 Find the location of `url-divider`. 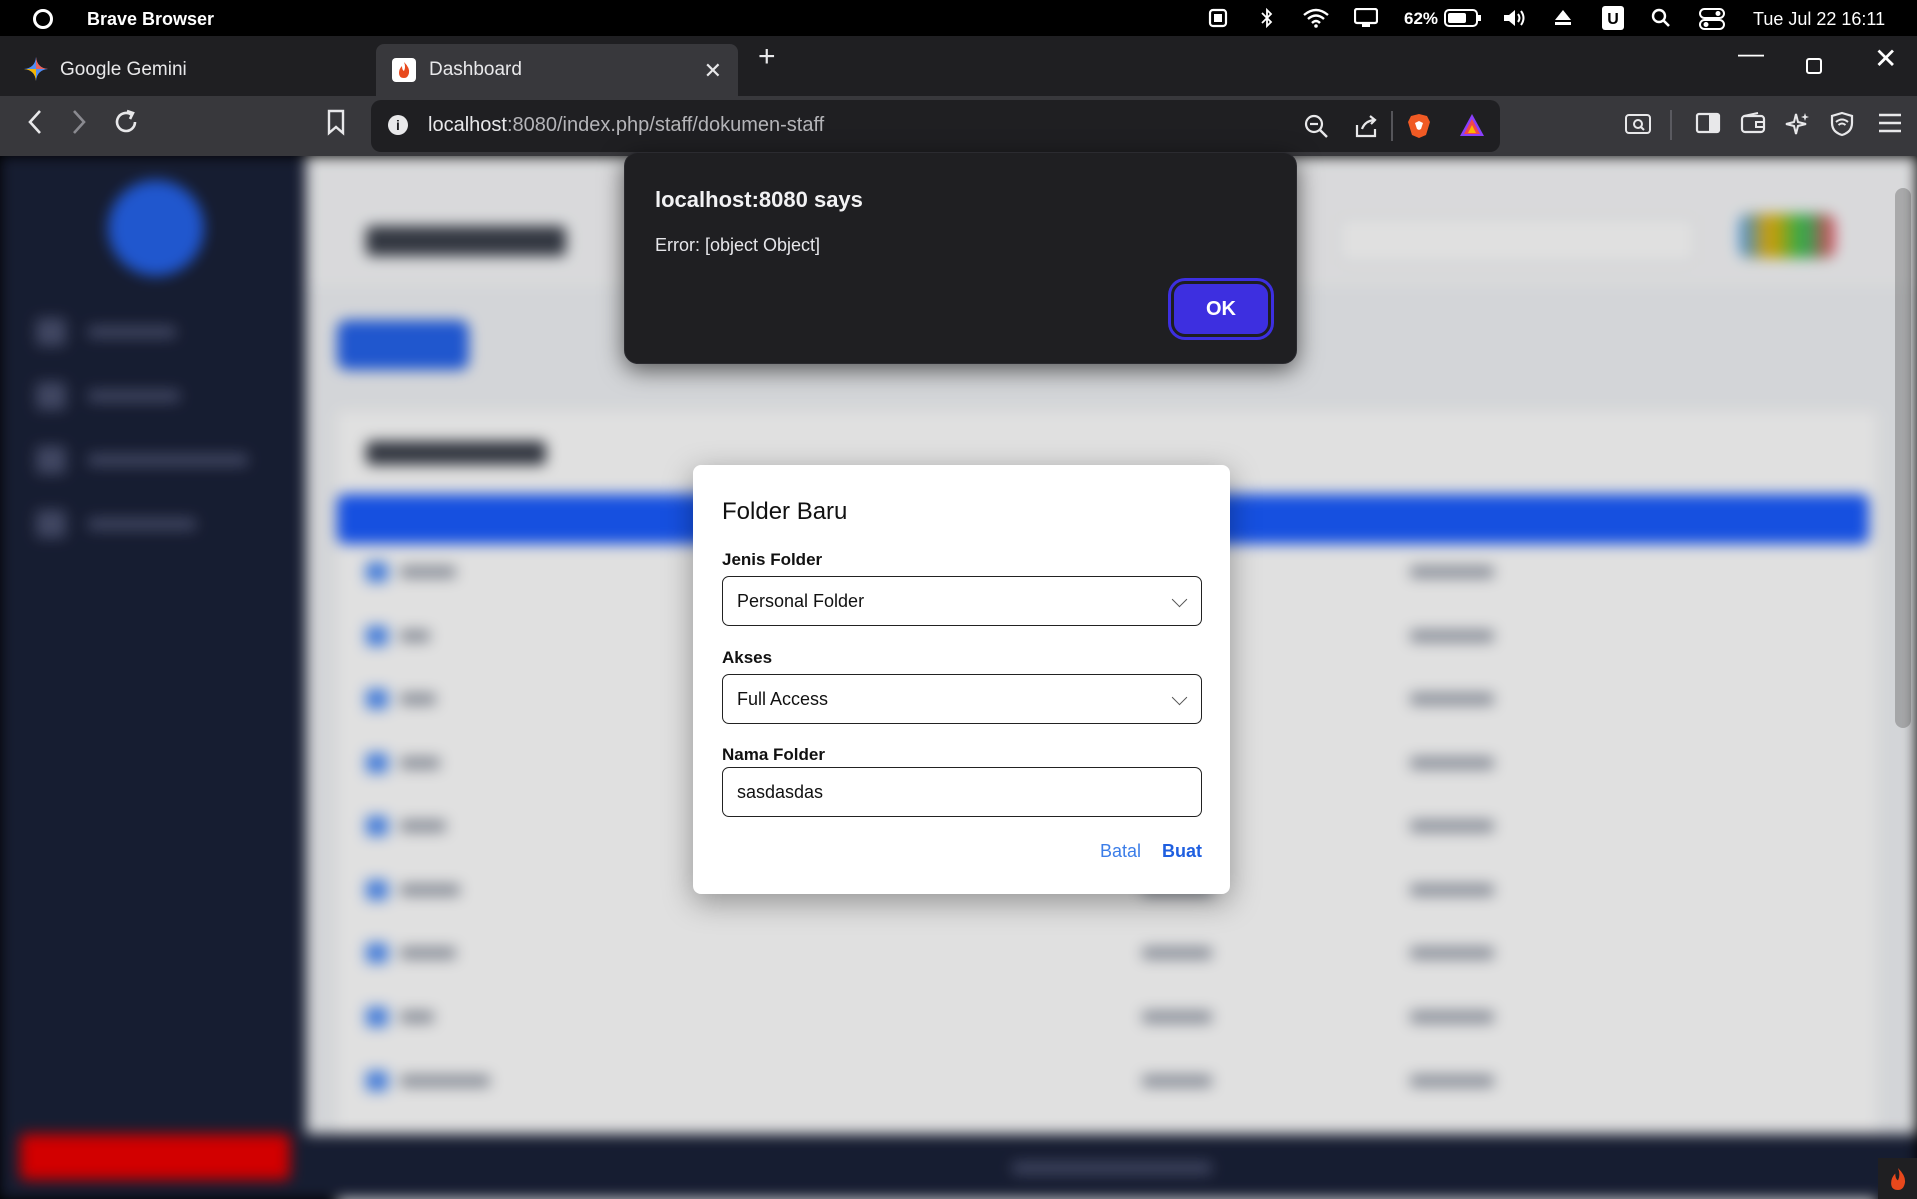

url-divider is located at coordinates (1392, 126).